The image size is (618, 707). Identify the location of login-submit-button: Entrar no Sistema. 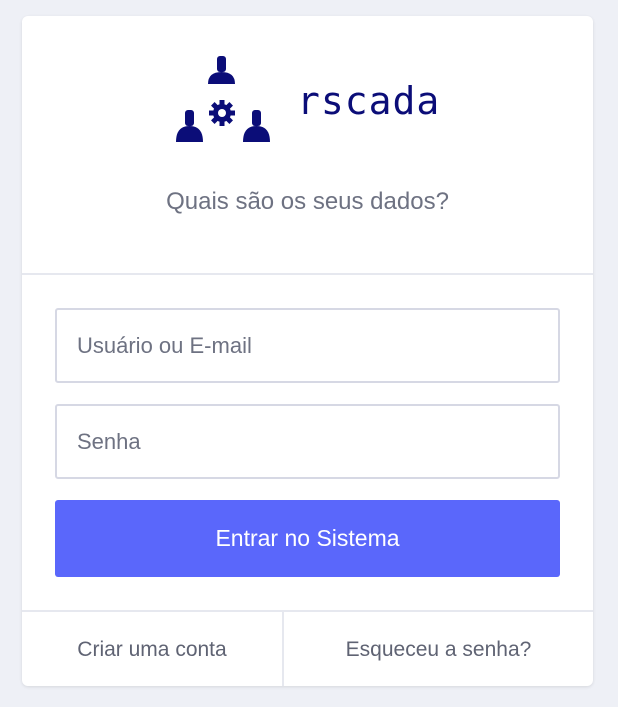
(307, 538).